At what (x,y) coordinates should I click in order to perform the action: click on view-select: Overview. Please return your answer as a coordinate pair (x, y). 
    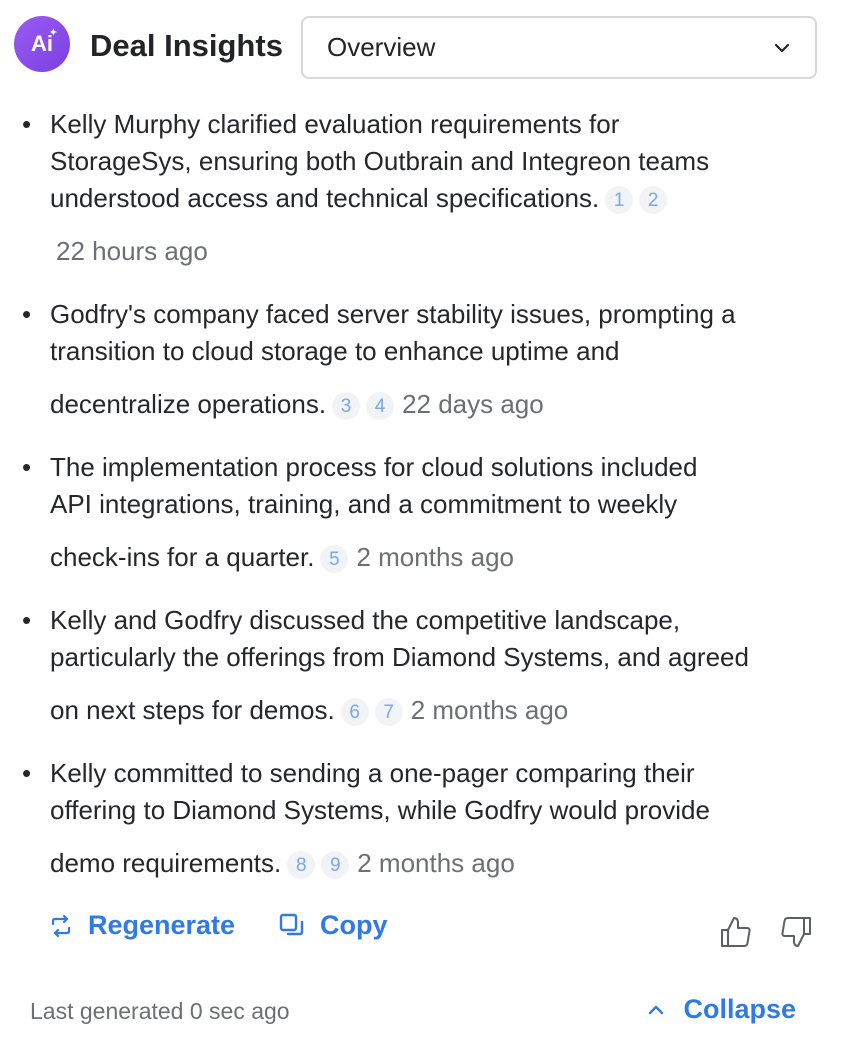
    Looking at the image, I should click on (559, 47).